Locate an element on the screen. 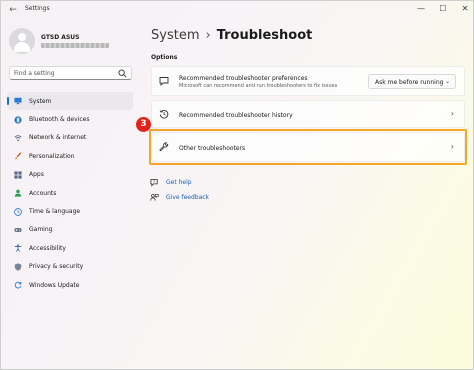 Image resolution: width=474 pixels, height=370 pixels. globe-clock-icon is located at coordinates (18, 211).